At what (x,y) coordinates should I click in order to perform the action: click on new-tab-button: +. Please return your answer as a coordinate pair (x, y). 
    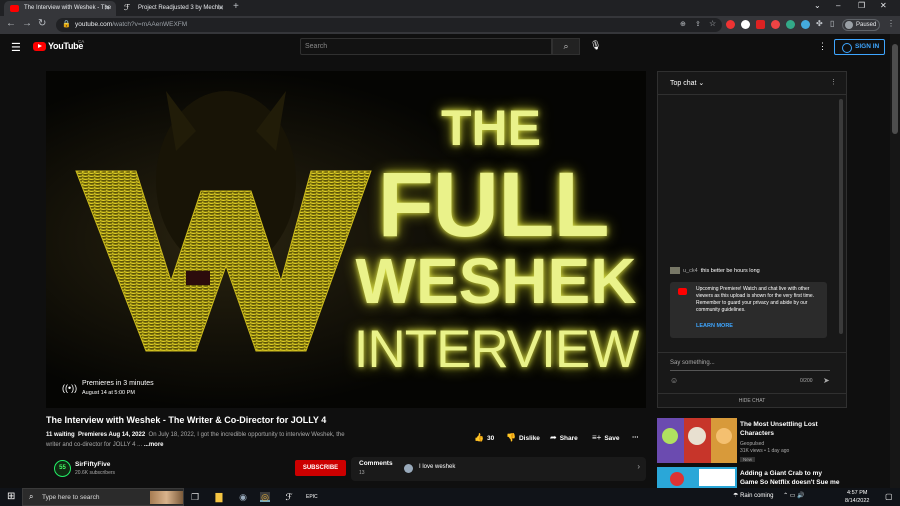
    Looking at the image, I should click on (236, 6).